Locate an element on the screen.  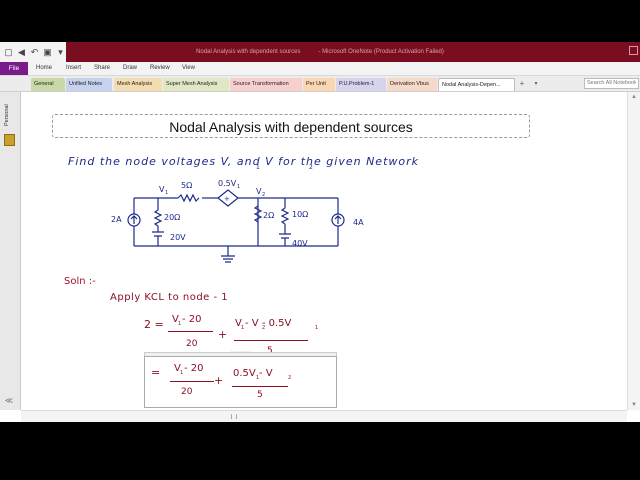
label-20-ohm: 20Ω is located at coordinates (172, 217).